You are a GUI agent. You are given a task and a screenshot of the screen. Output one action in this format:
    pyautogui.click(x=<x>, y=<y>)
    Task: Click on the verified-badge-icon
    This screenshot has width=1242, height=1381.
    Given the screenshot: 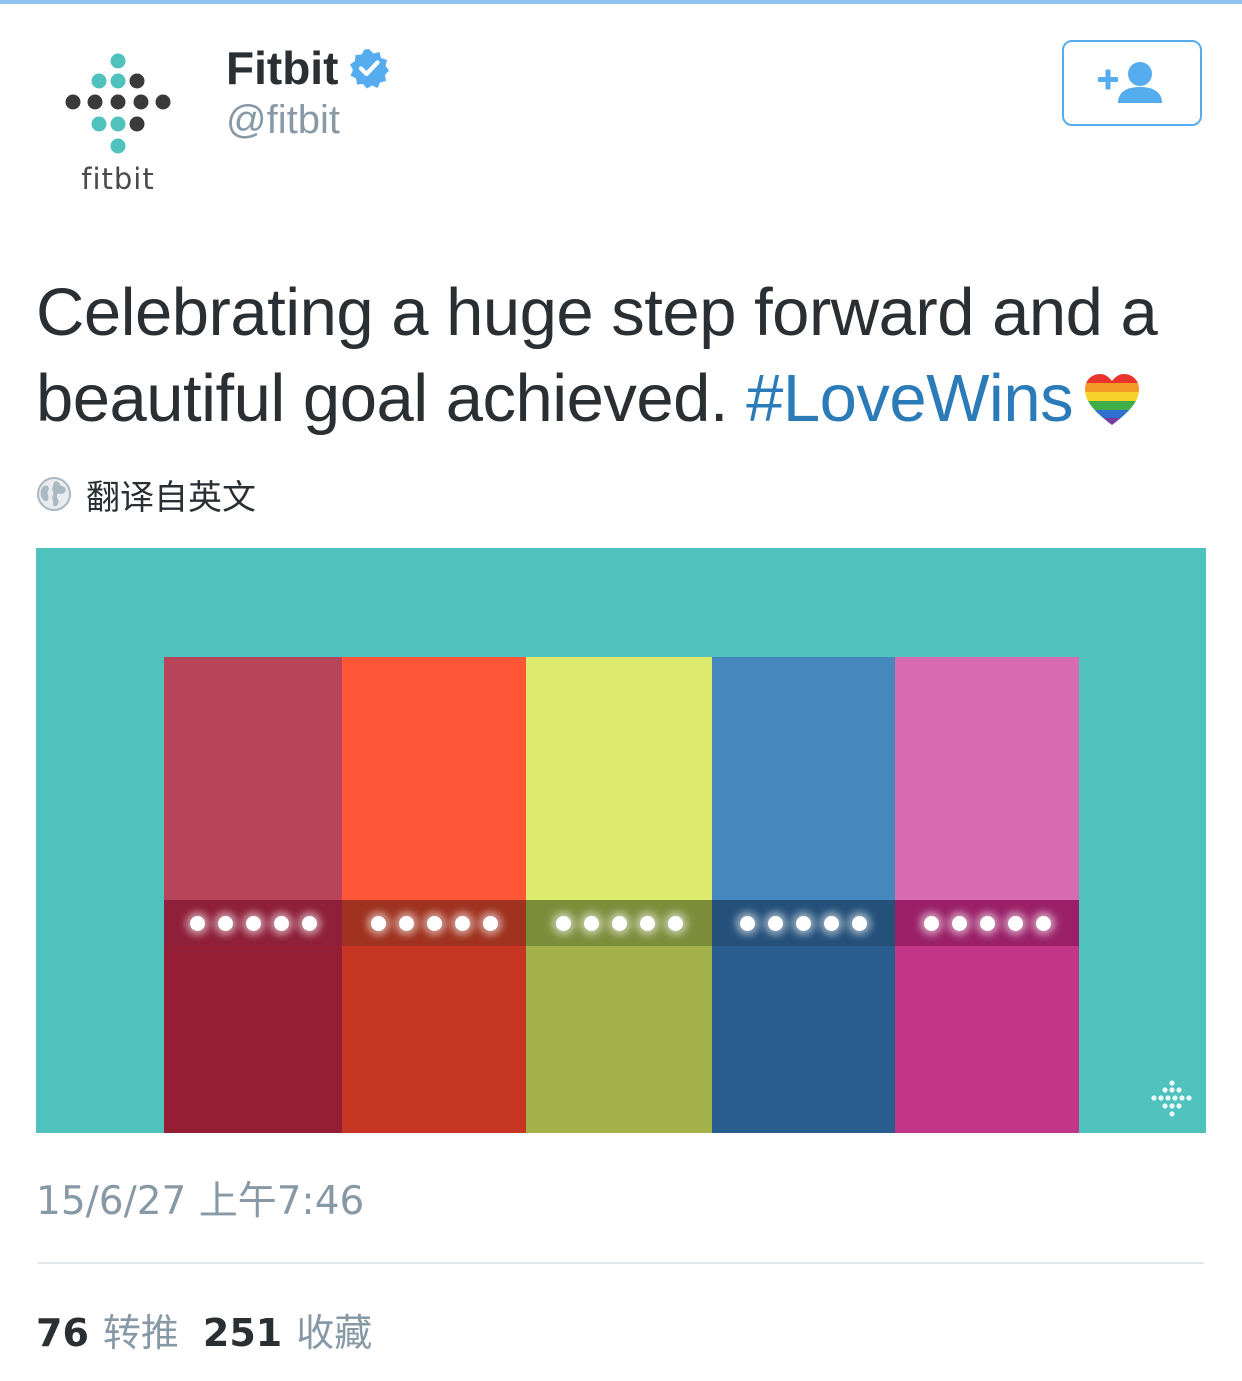 What is the action you would take?
    pyautogui.click(x=370, y=69)
    